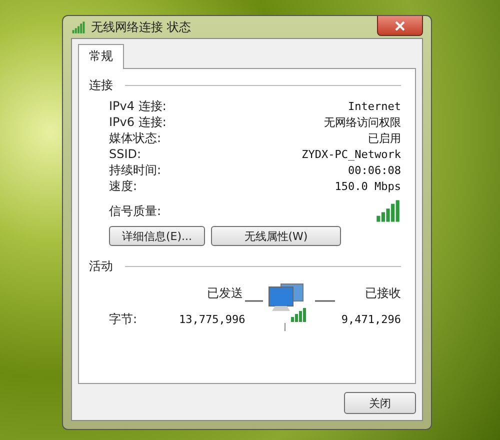  I want to click on field-value: 00:06:08, so click(374, 170).